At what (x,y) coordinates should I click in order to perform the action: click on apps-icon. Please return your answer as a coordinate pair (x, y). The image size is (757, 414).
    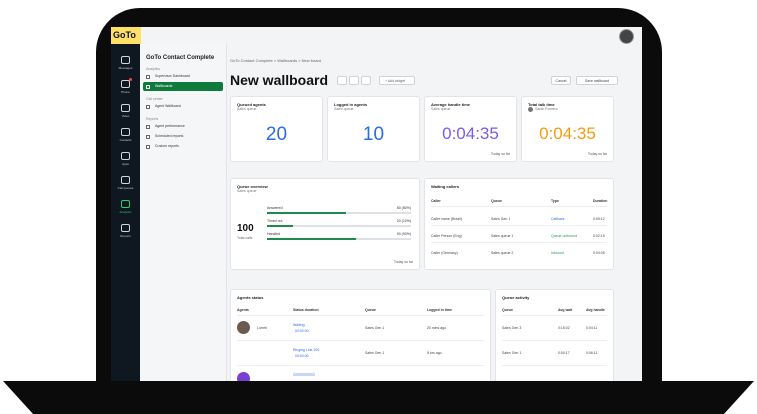
    Looking at the image, I should click on (125, 156).